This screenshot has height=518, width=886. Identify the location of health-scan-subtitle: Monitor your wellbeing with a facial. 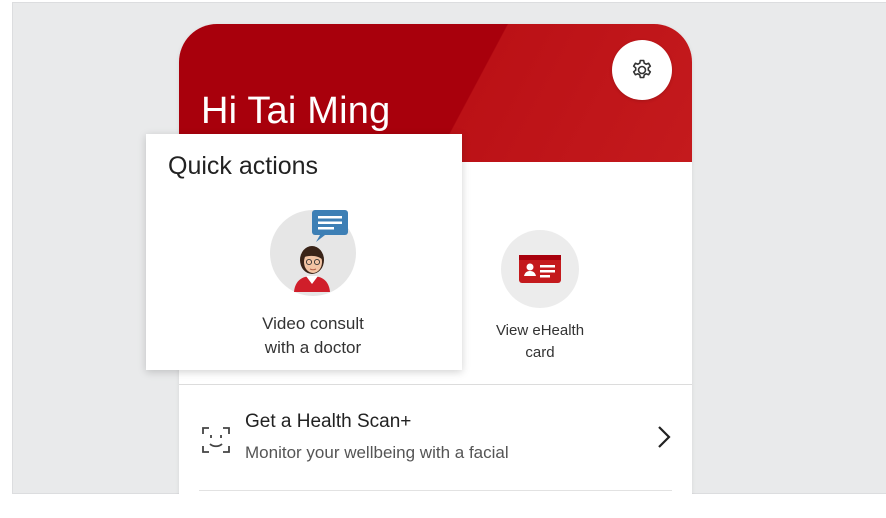
(377, 452).